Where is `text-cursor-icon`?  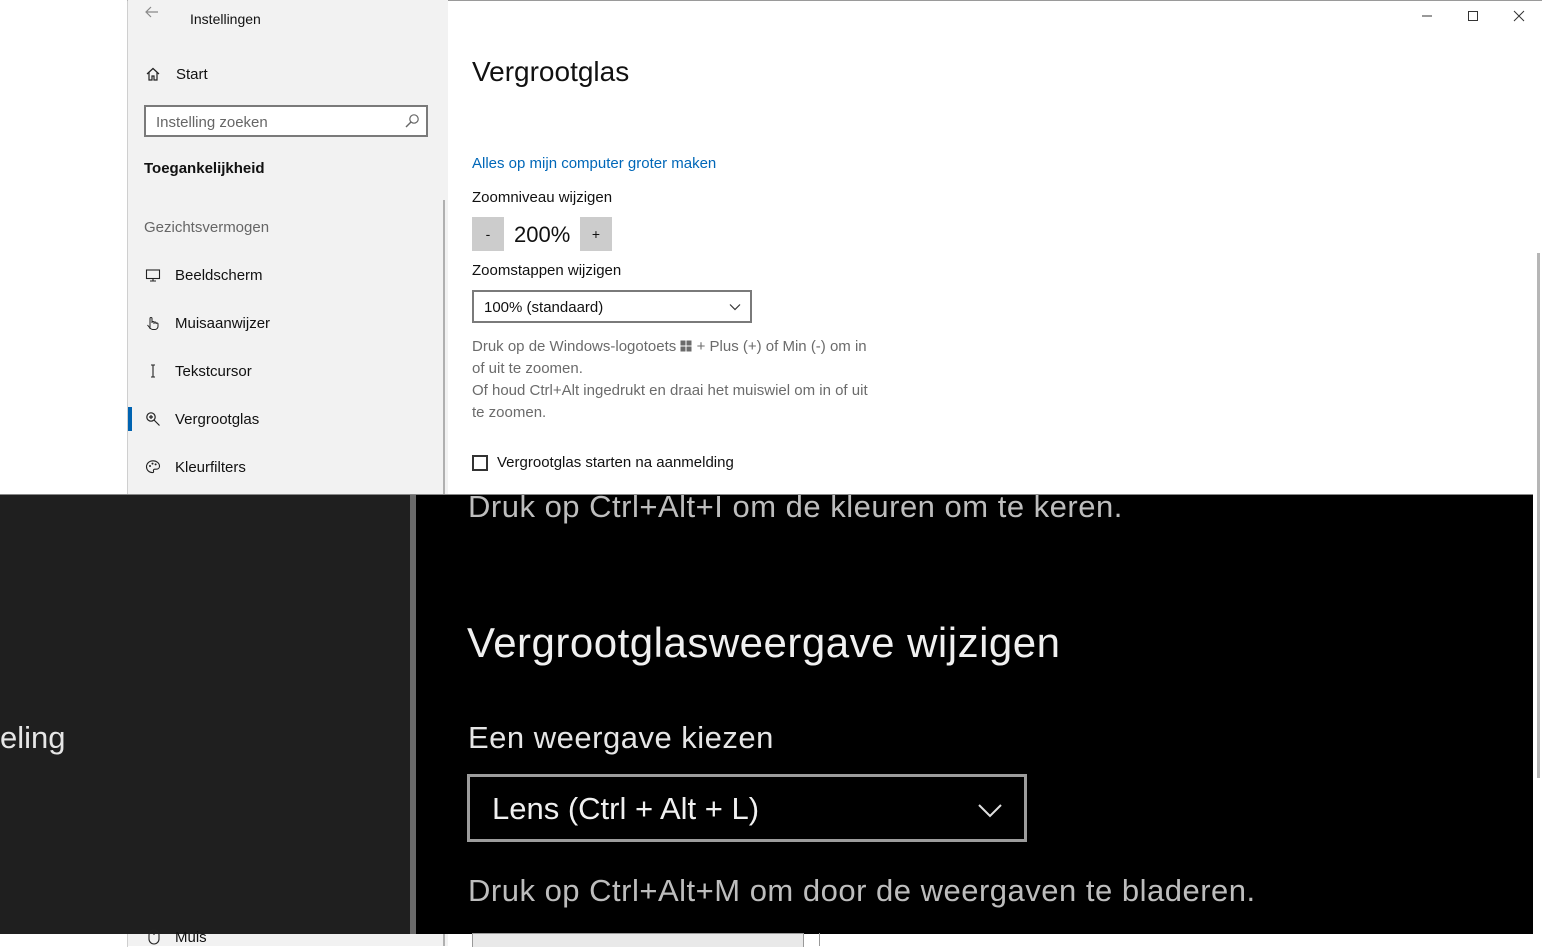
text-cursor-icon is located at coordinates (153, 371).